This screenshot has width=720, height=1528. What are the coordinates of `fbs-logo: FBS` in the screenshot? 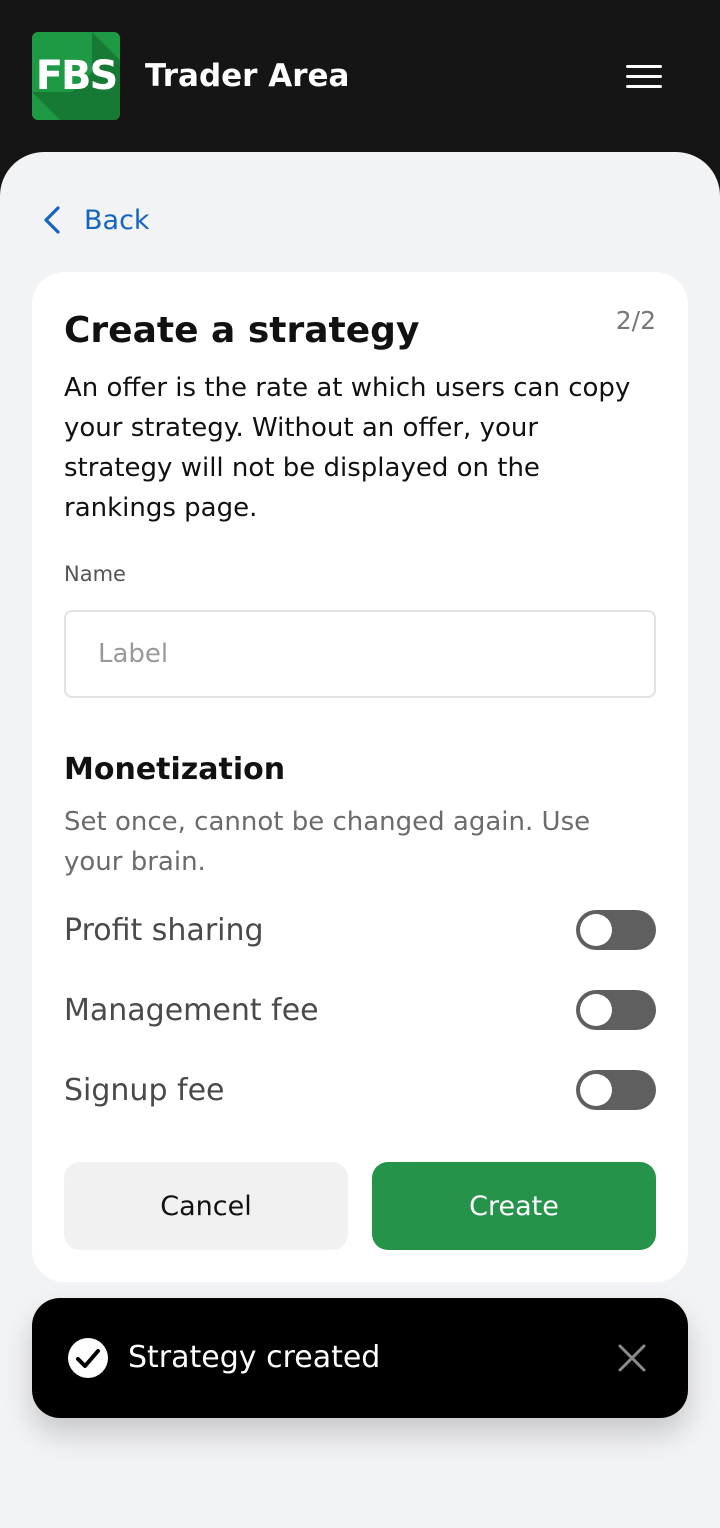 It's located at (76, 76).